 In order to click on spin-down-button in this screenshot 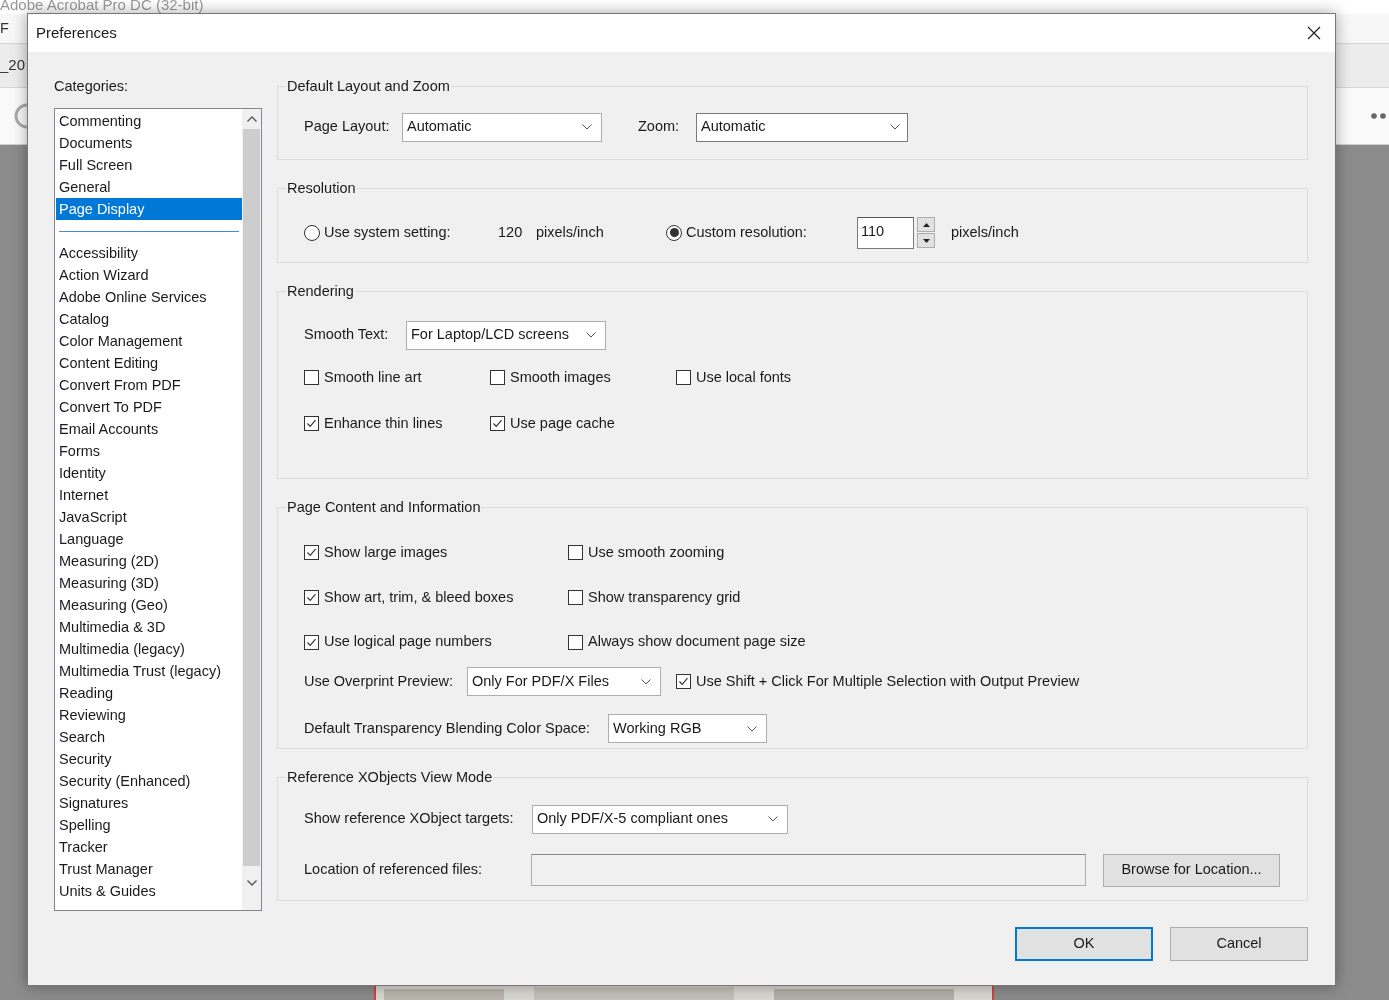, I will do `click(926, 241)`.